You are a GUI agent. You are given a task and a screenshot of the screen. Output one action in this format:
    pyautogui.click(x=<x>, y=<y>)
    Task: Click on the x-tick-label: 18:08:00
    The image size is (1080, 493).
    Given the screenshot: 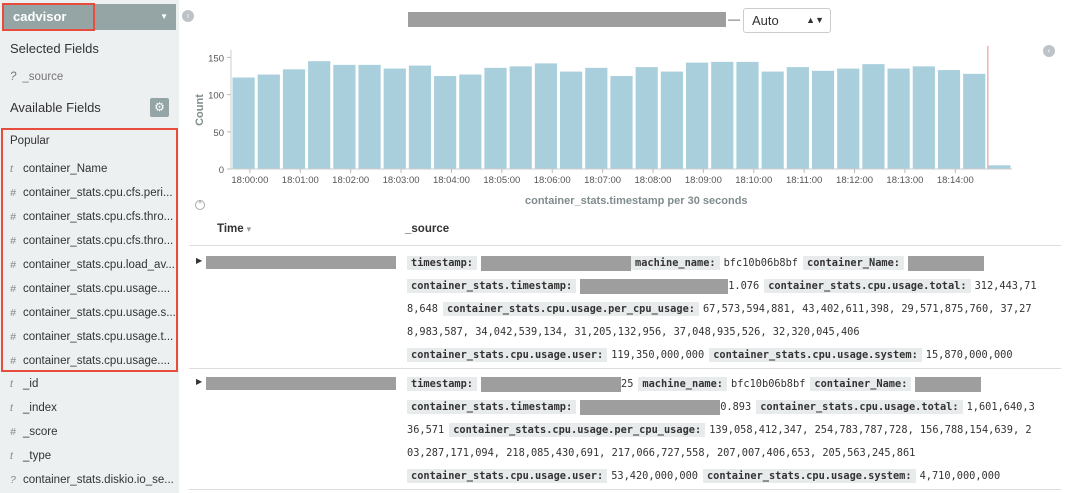 What is the action you would take?
    pyautogui.click(x=652, y=180)
    